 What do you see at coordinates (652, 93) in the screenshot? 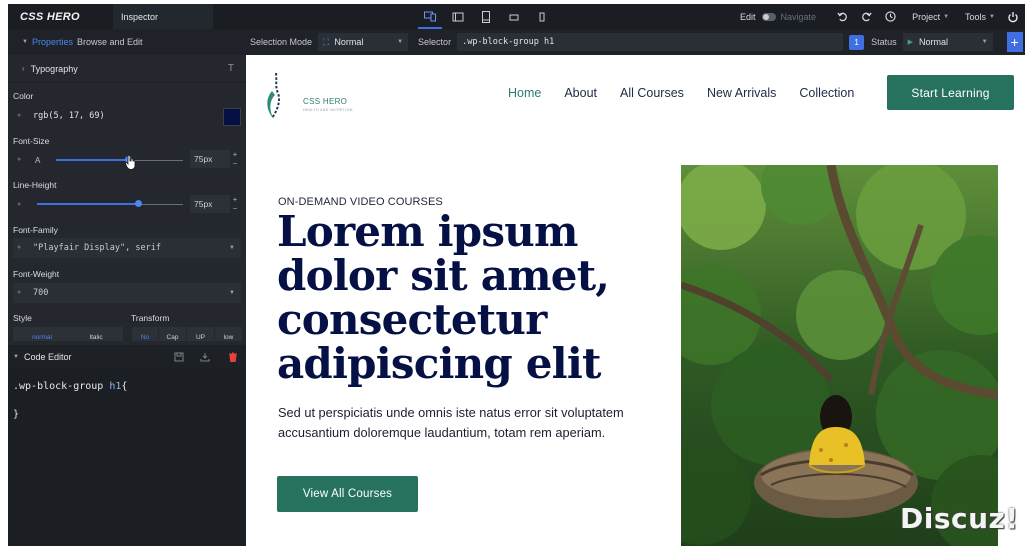
I see `nav-all-courses: All Courses` at bounding box center [652, 93].